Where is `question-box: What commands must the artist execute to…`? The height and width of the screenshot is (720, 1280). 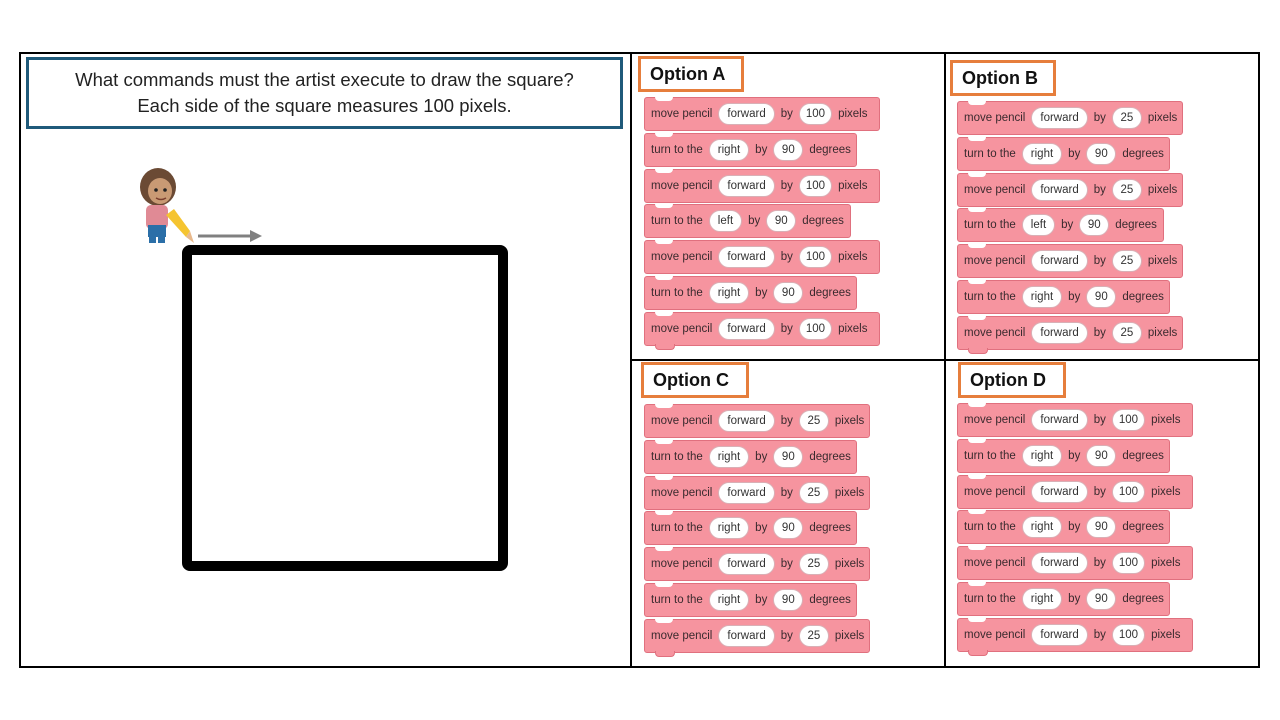
question-box: What commands must the artist execute to… is located at coordinates (324, 93).